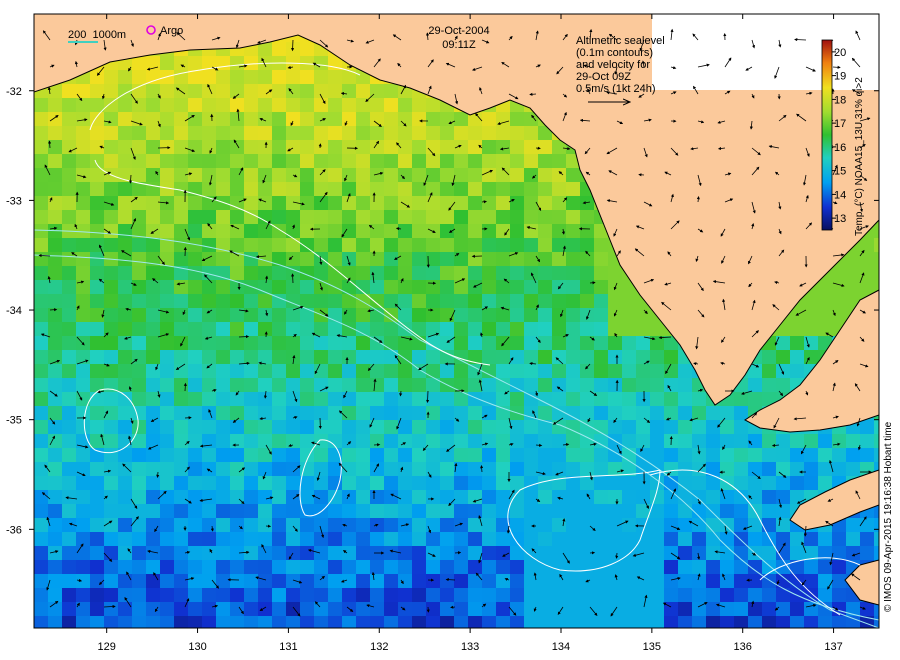 This screenshot has width=900, height=660. Describe the element at coordinates (14, 92) in the screenshot. I see `y-tick-label: -32` at that location.